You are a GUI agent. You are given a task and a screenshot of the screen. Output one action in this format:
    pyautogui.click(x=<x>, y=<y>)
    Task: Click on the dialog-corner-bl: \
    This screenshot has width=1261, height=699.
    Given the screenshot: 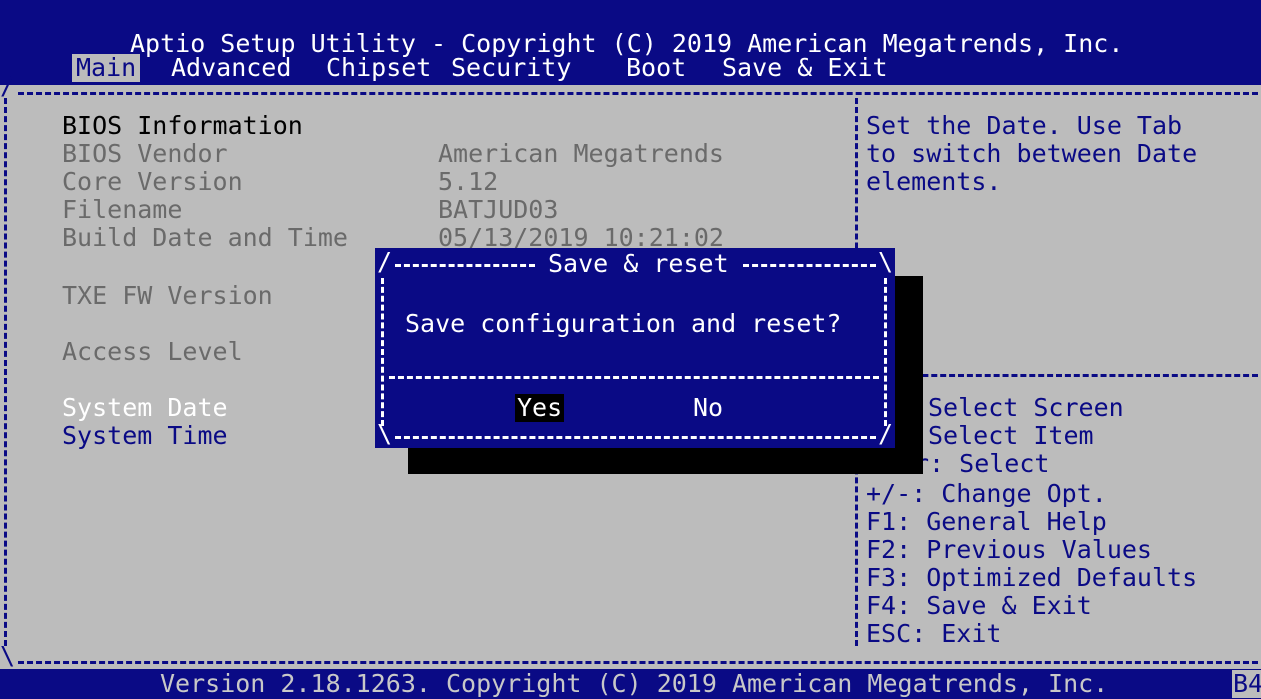 What is the action you would take?
    pyautogui.click(x=385, y=433)
    